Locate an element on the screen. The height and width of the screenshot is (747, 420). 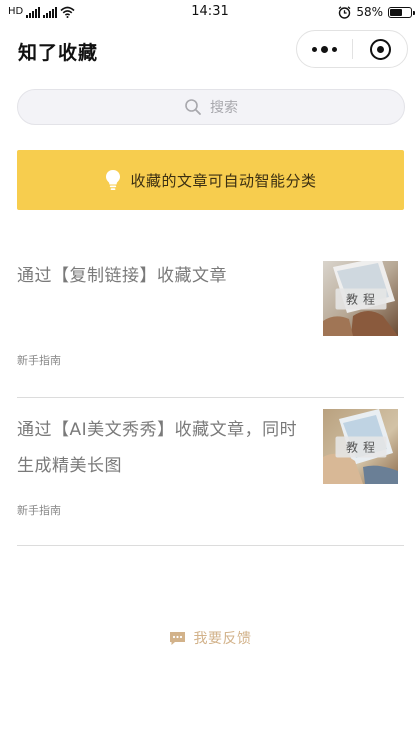
feedback-label: 我要反馈 is located at coordinates (222, 639).